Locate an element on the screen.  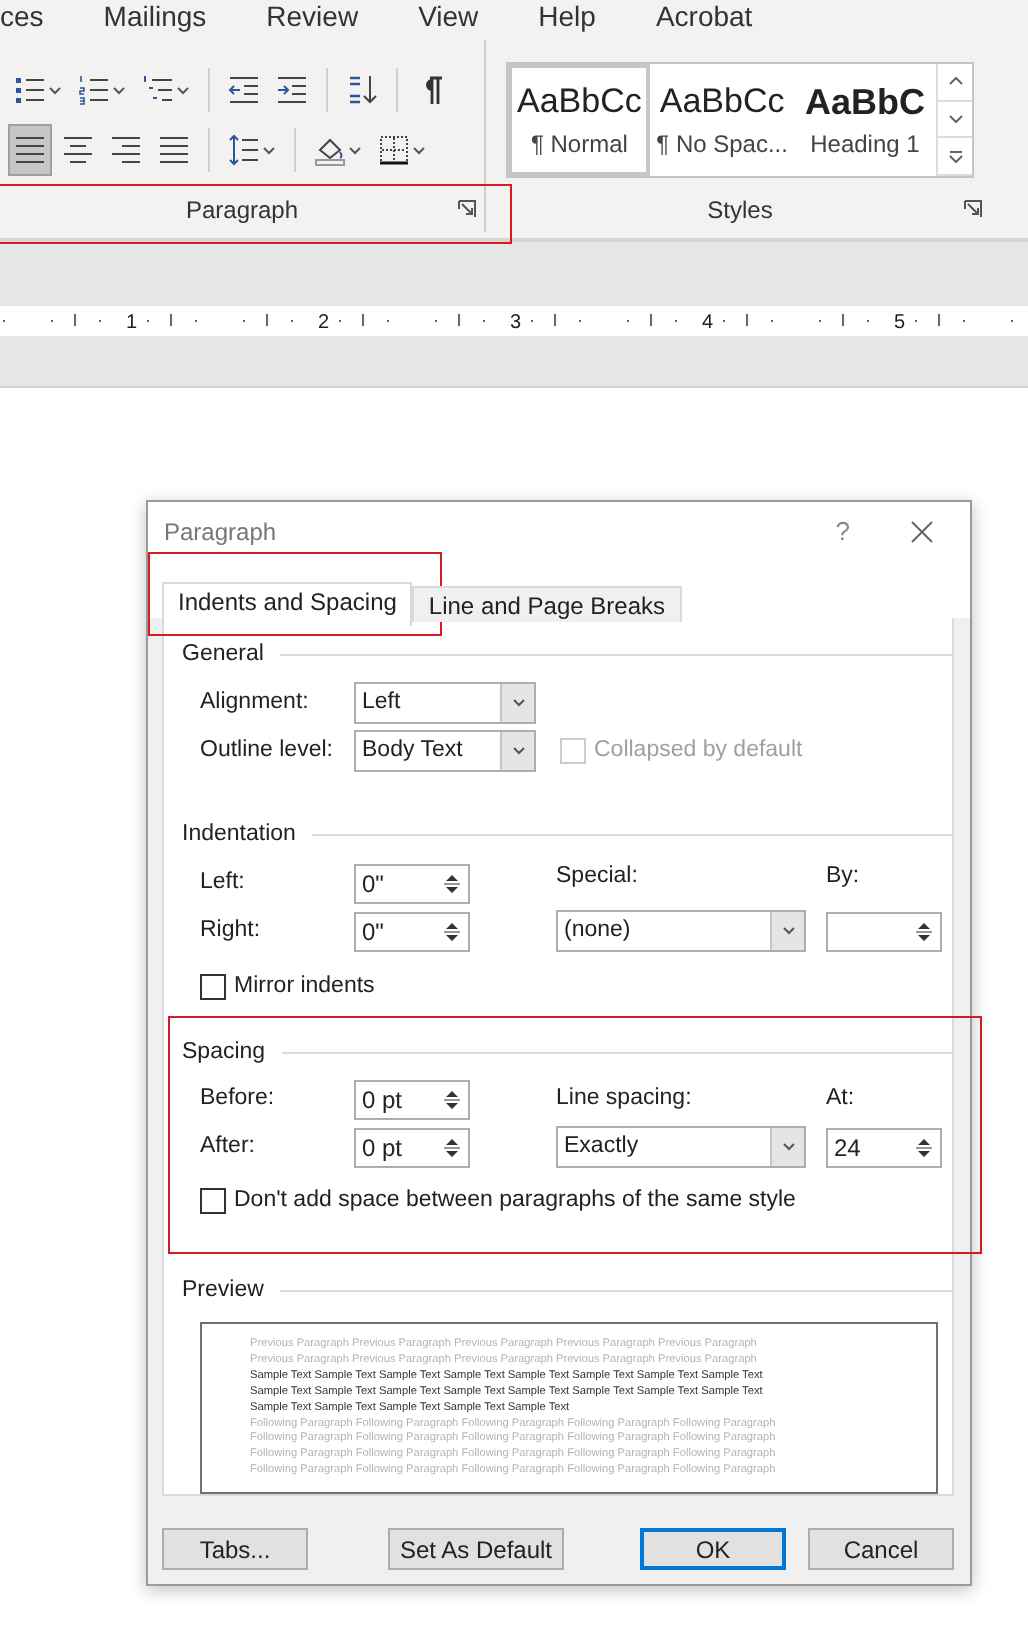
justify-icon is located at coordinates (174, 150).